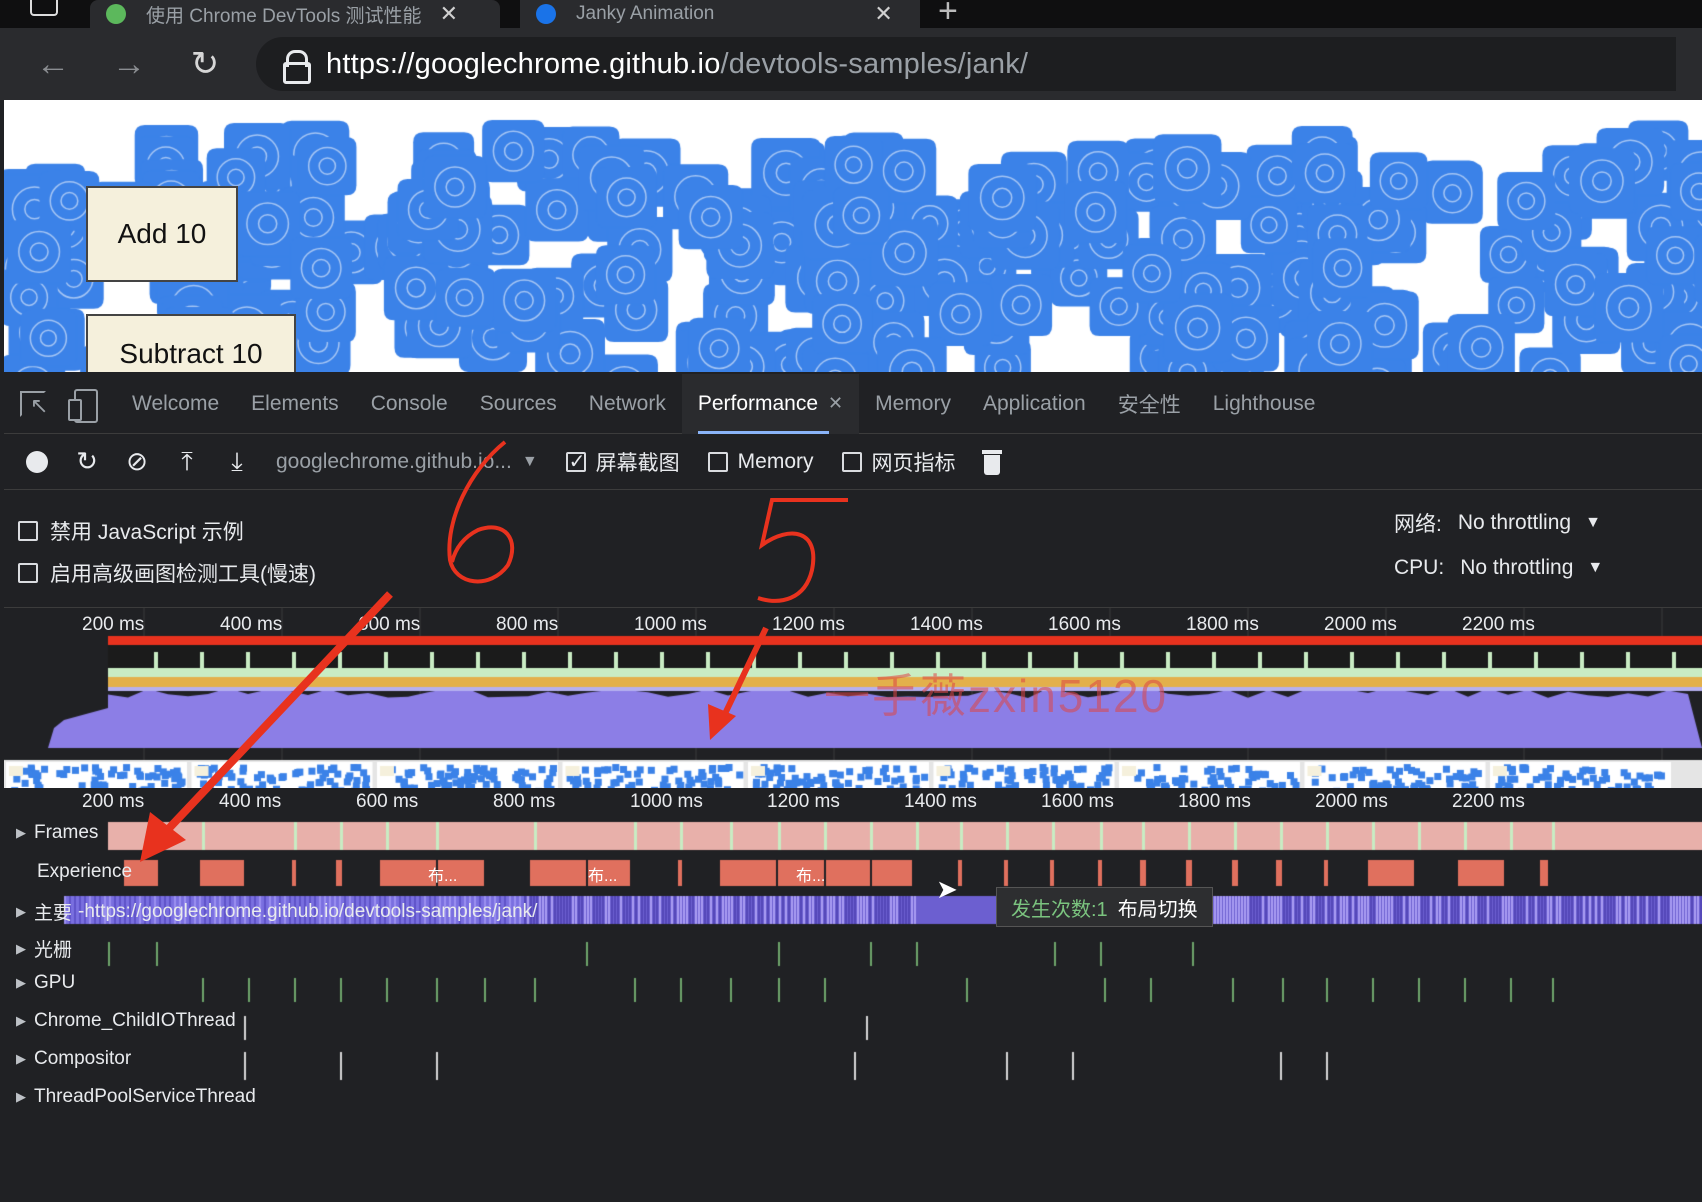 The image size is (1702, 1202). Describe the element at coordinates (991, 462) in the screenshot. I see `trash-icon` at that location.